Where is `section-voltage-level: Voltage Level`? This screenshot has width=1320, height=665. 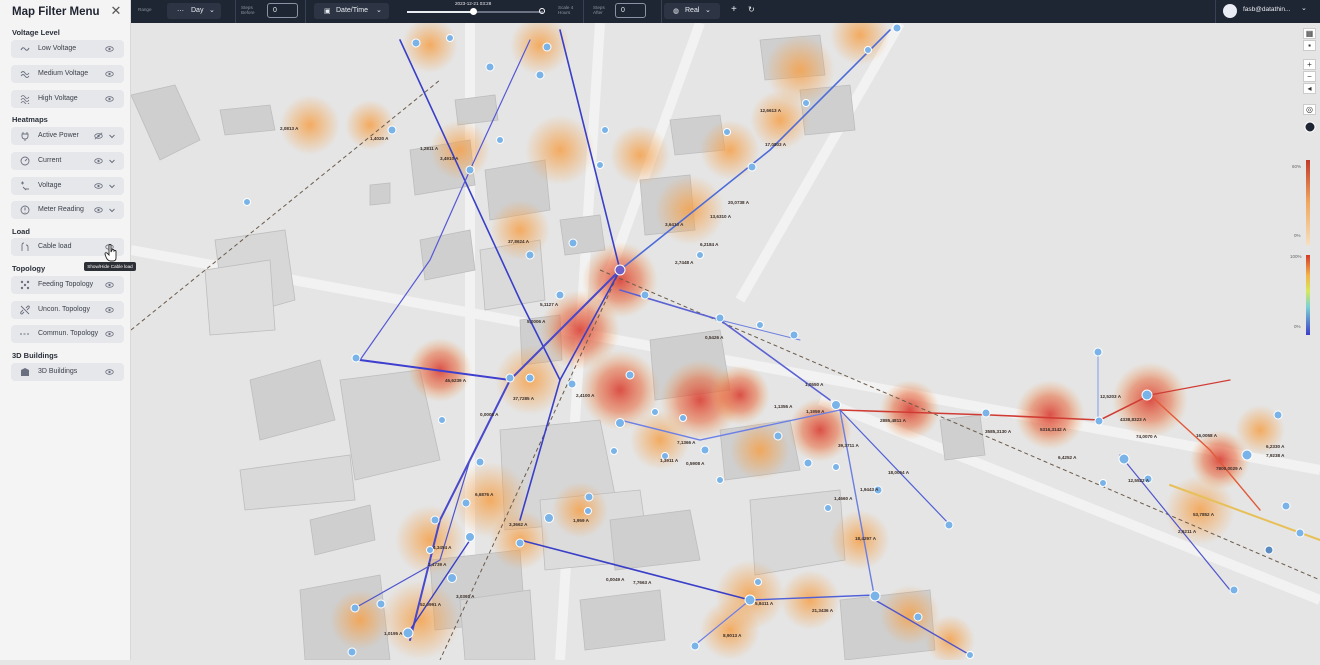 section-voltage-level: Voltage Level is located at coordinates (36, 32).